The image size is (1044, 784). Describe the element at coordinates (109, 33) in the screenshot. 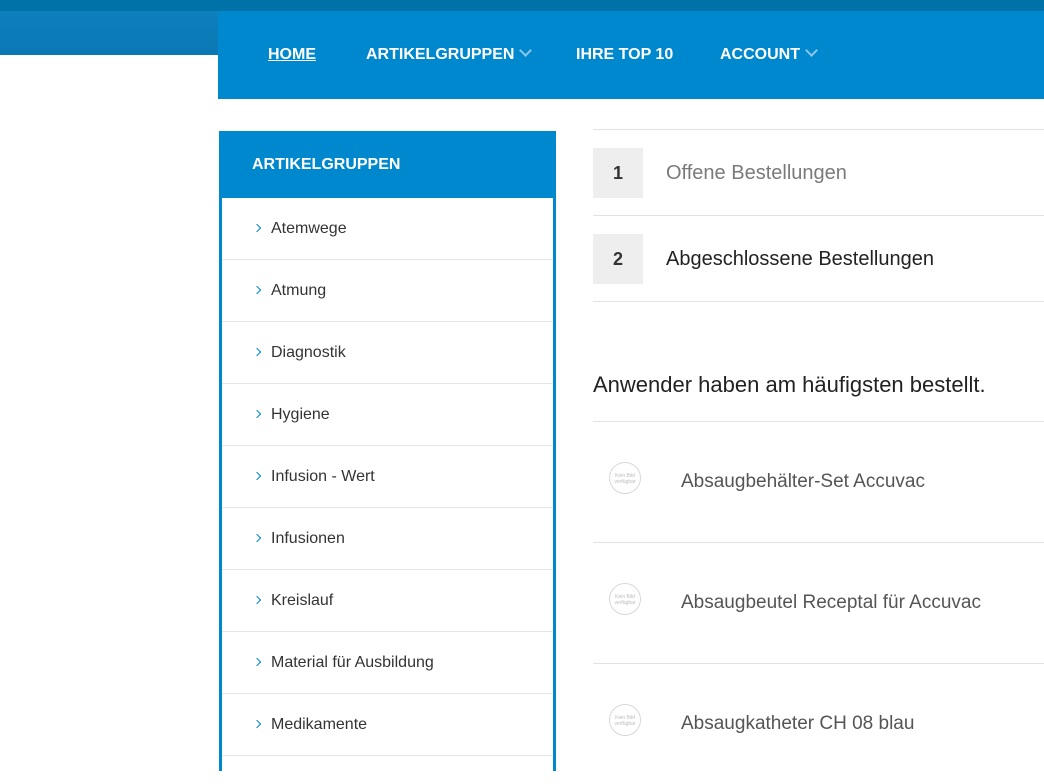

I see `header-left-band` at that location.